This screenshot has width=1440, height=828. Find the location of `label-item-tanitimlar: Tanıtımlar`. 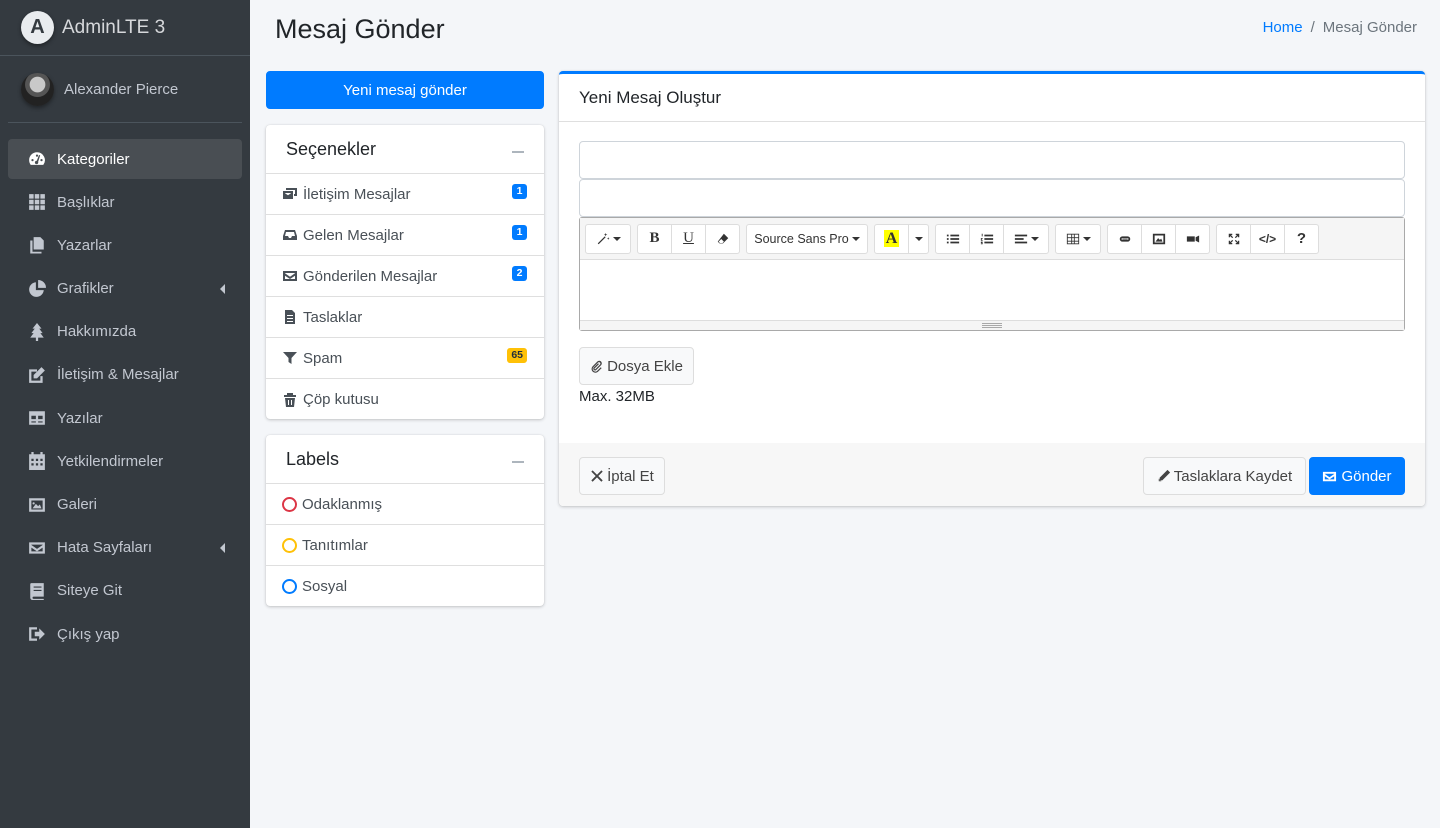

label-item-tanitimlar: Tanıtımlar is located at coordinates (405, 545).